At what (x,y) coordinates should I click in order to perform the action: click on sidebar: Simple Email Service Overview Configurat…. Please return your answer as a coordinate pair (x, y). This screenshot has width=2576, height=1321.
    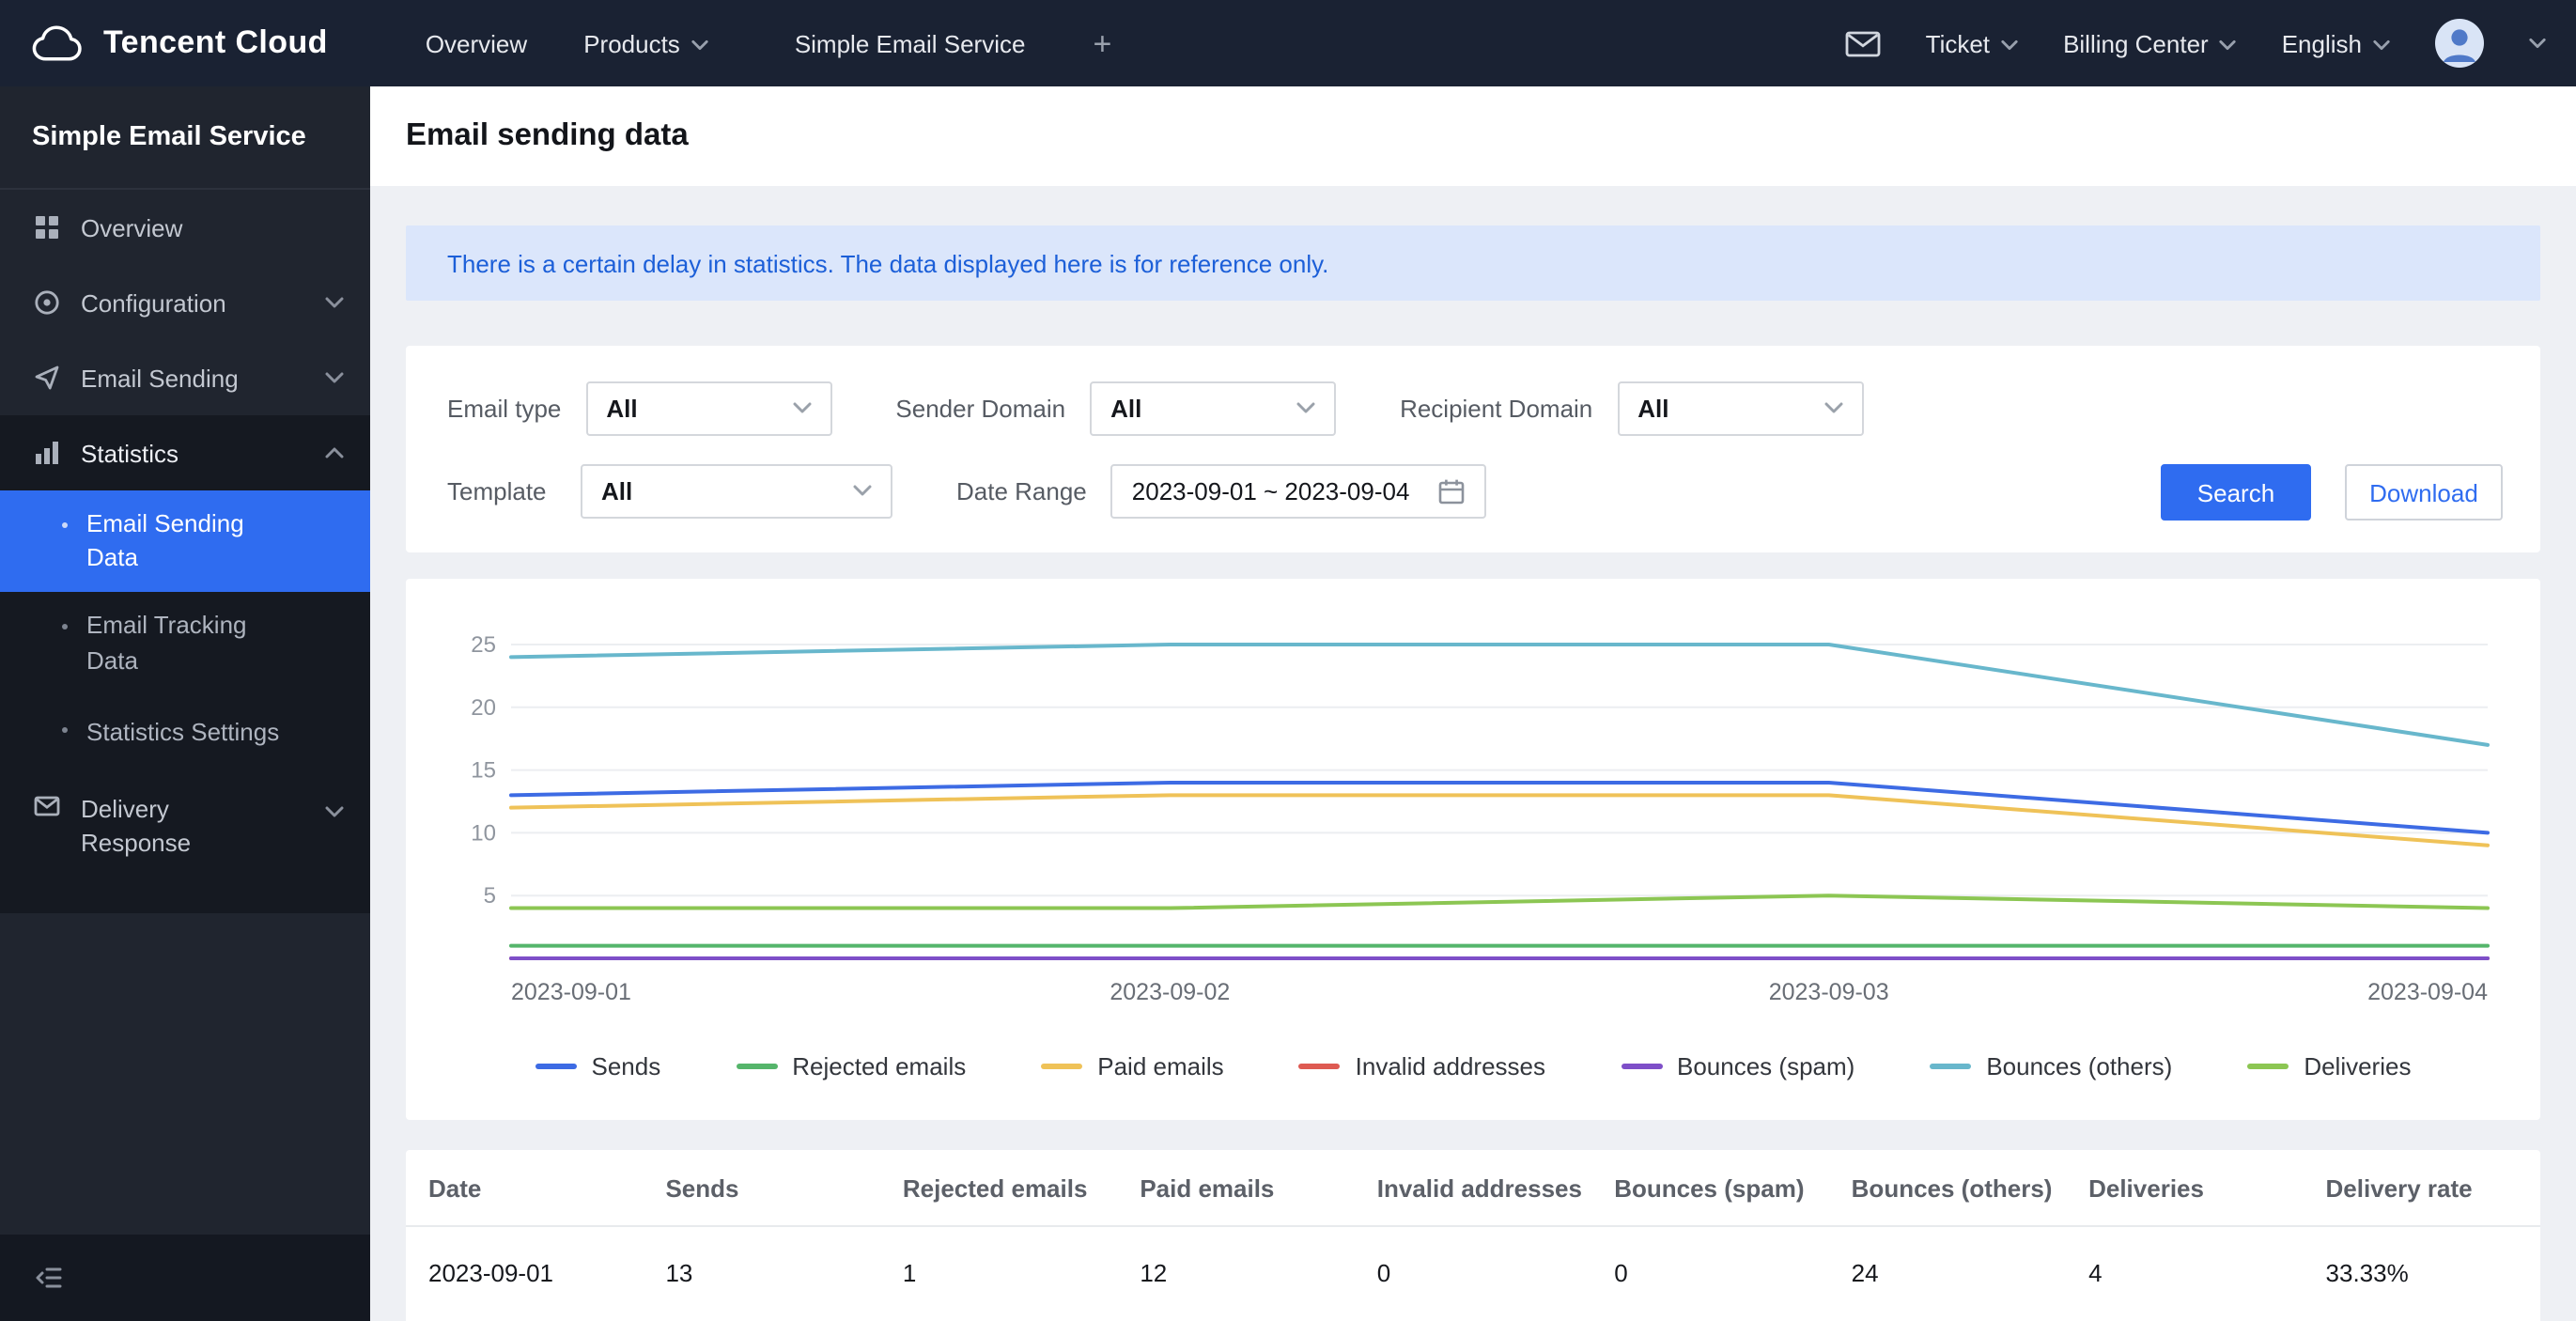
    Looking at the image, I should click on (185, 703).